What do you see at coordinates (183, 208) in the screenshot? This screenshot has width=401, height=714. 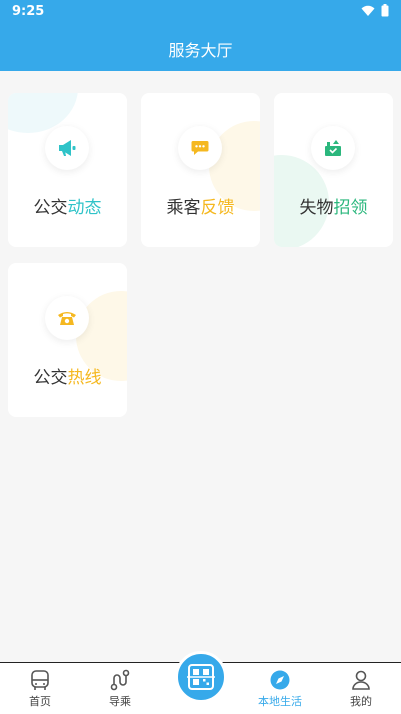 I see `card-label-prefix: 乘客` at bounding box center [183, 208].